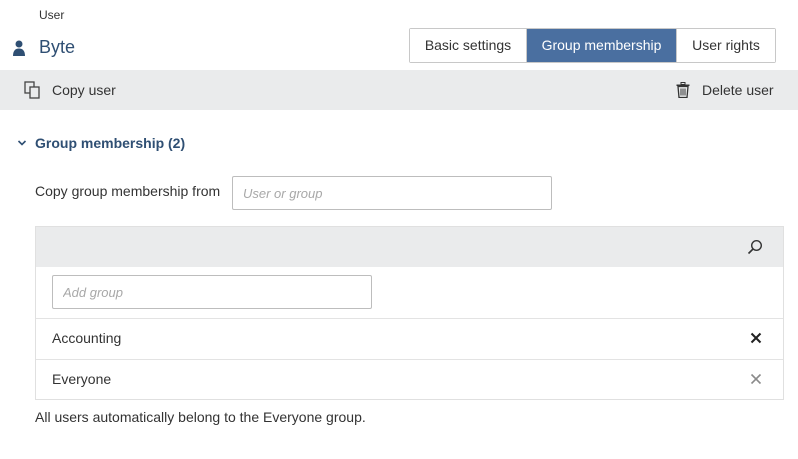 The image size is (798, 459). What do you see at coordinates (468, 45) in the screenshot?
I see `tab-basic-settings: Basic settings` at bounding box center [468, 45].